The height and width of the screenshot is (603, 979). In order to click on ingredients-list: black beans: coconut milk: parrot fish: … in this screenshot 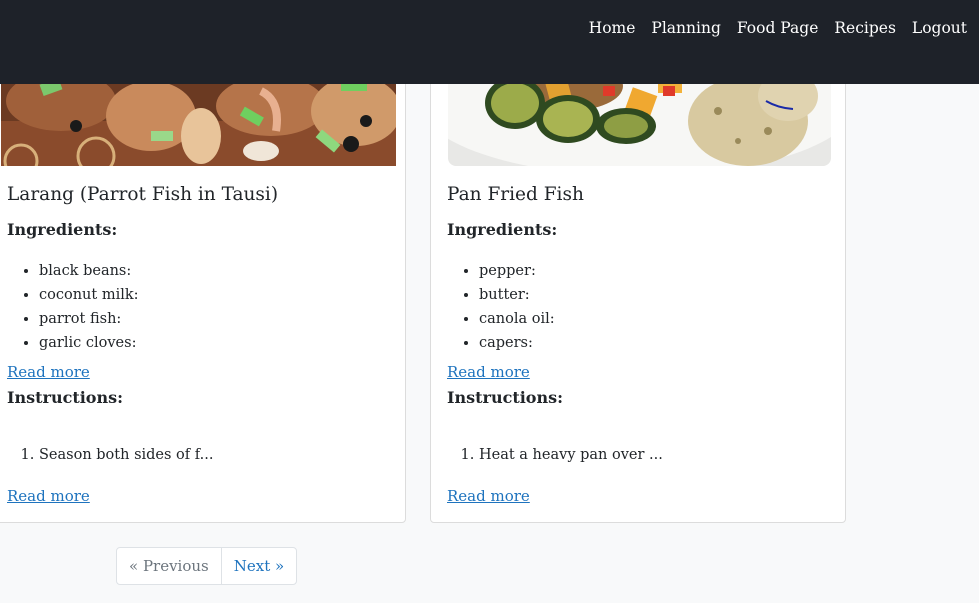, I will do `click(201, 307)`.